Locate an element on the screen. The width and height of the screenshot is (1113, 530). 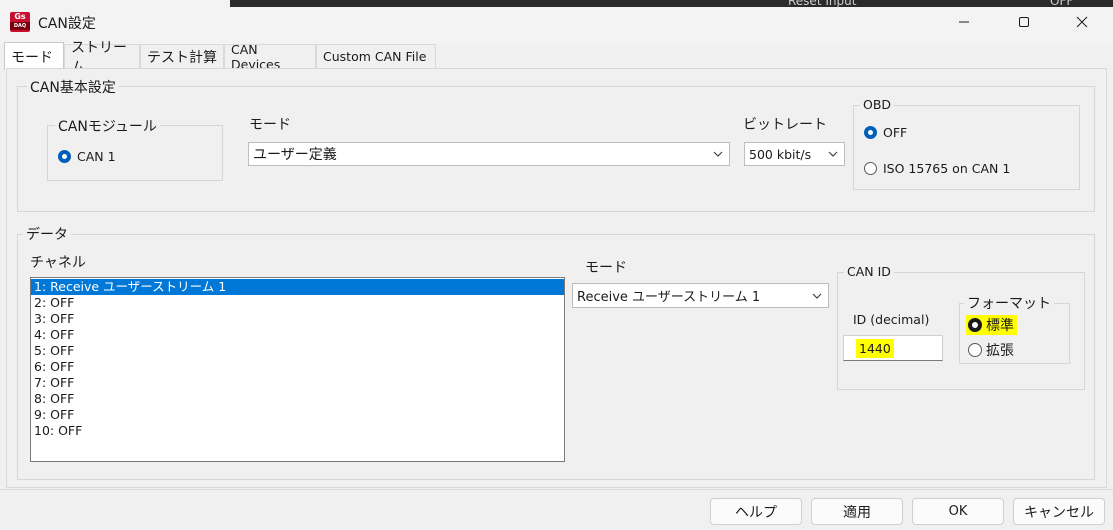
data-mode-select-value: Receive ユーザーストリーム 1 is located at coordinates (669, 297).